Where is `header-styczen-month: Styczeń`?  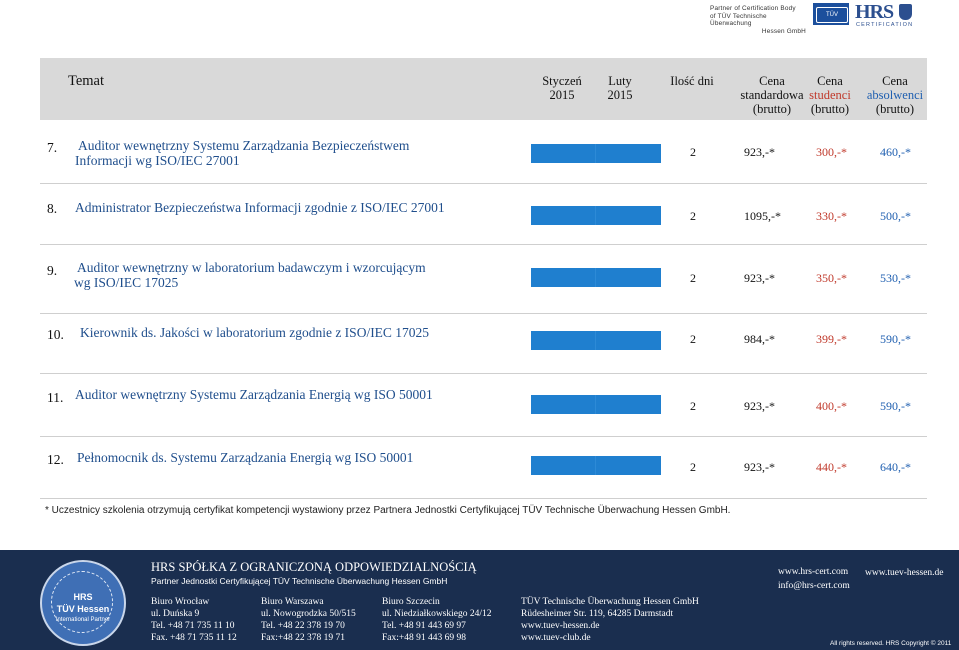
header-styczen-month: Styczeń is located at coordinates (562, 81).